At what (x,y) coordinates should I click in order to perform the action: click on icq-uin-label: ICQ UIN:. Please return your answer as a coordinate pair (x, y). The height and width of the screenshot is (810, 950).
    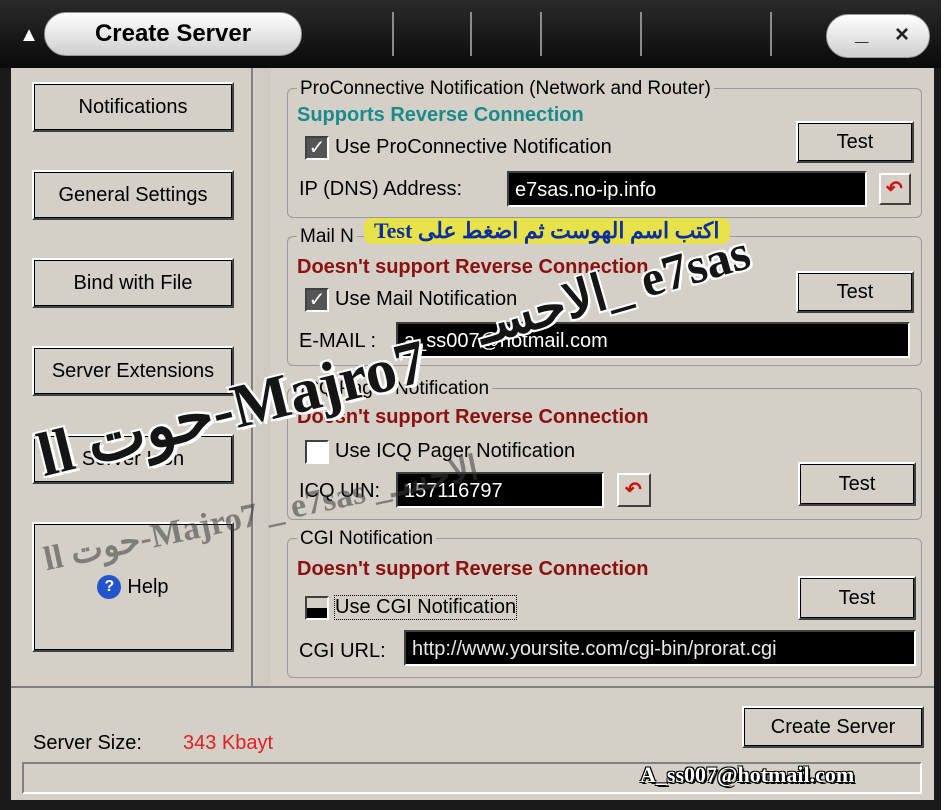
    Looking at the image, I should click on (340, 491).